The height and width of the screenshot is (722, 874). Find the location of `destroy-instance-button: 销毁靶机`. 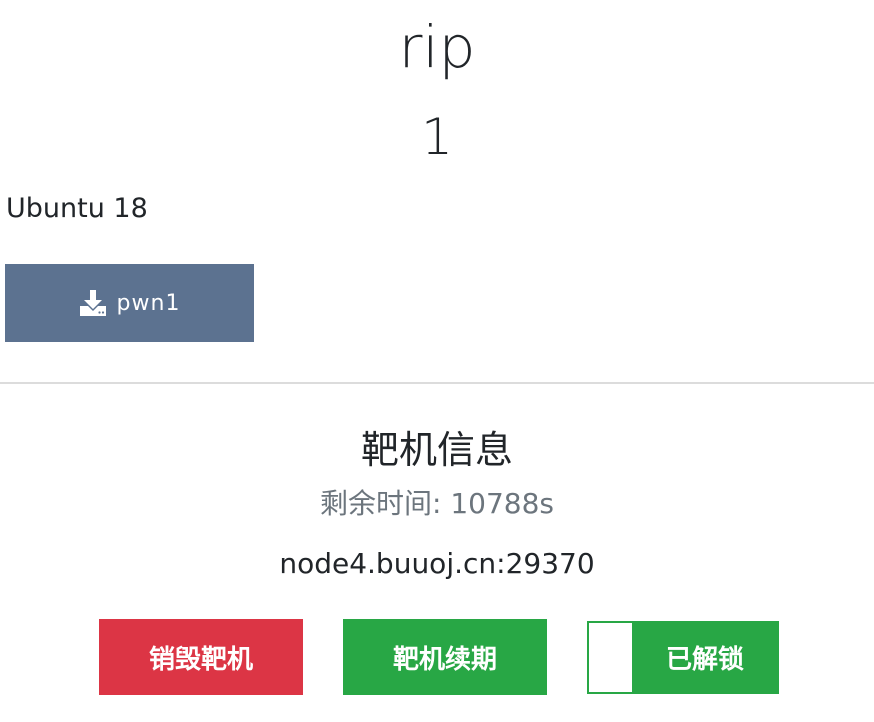

destroy-instance-button: 销毁靶机 is located at coordinates (201, 657).